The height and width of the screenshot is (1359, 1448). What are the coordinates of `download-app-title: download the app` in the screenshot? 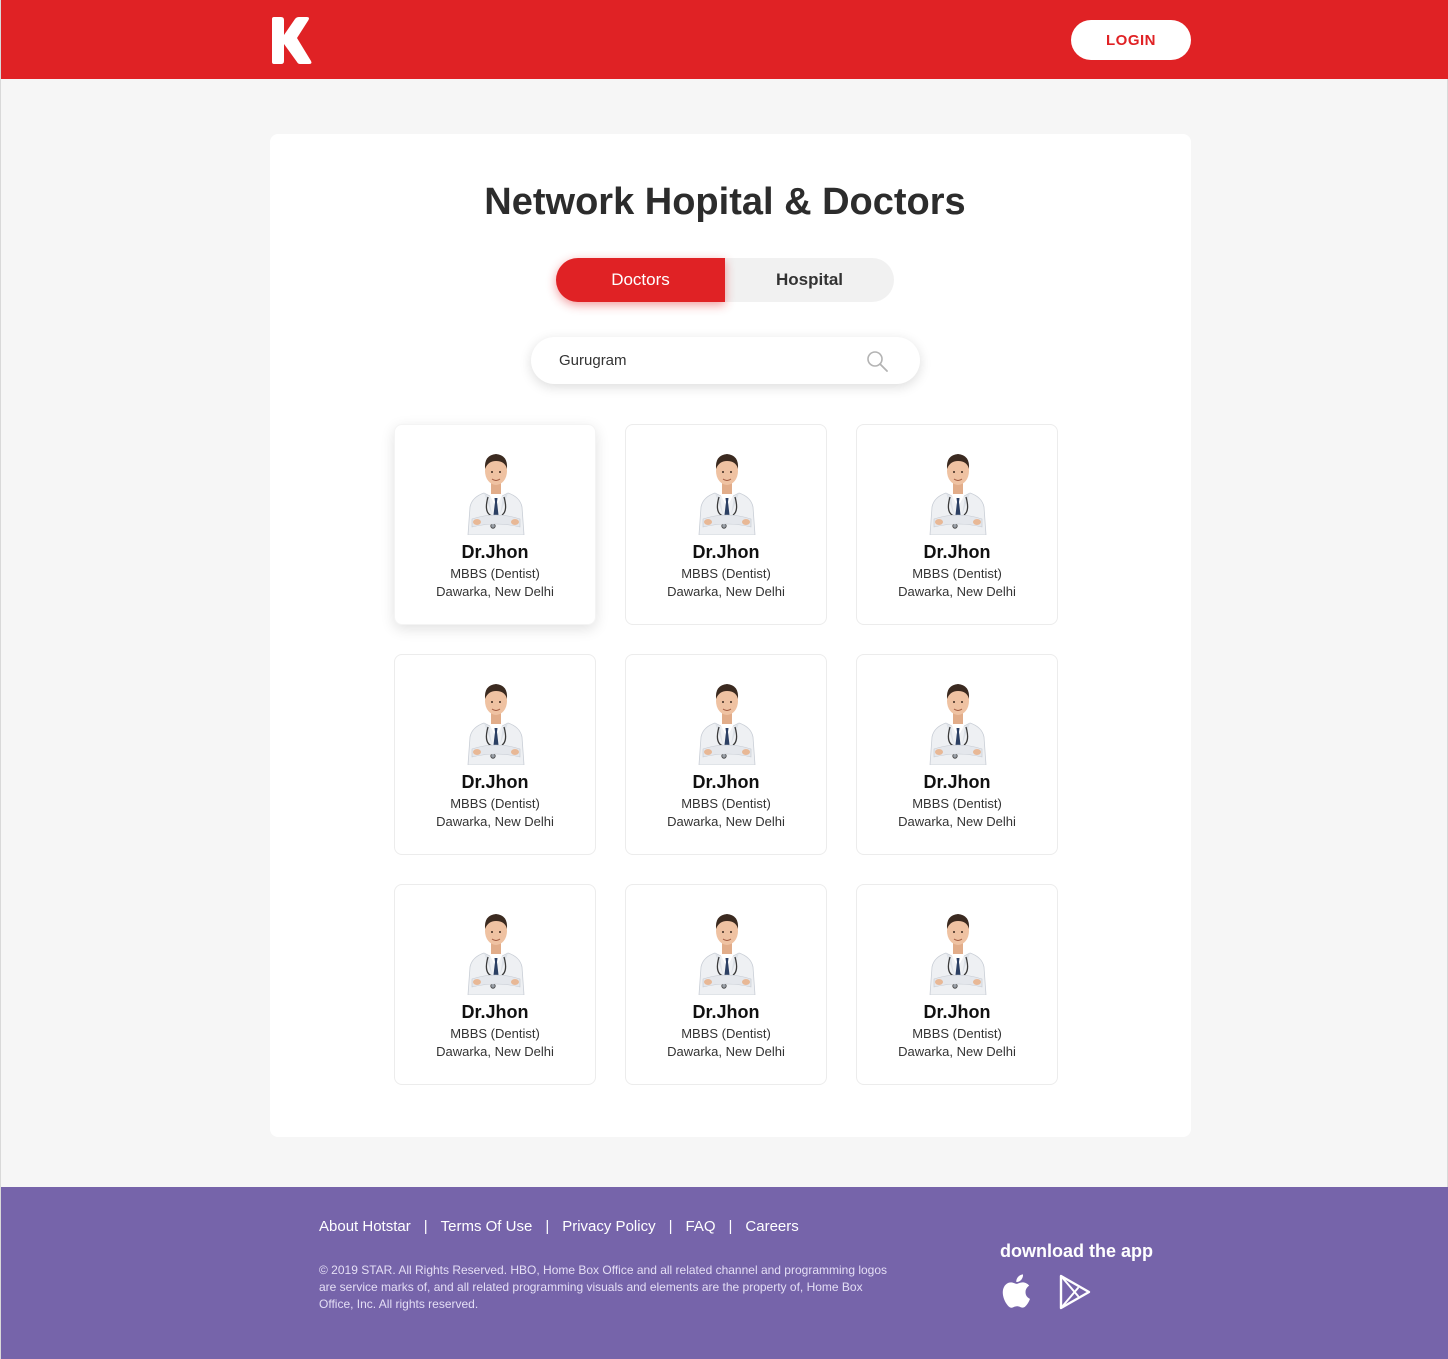 It's located at (1076, 1251).